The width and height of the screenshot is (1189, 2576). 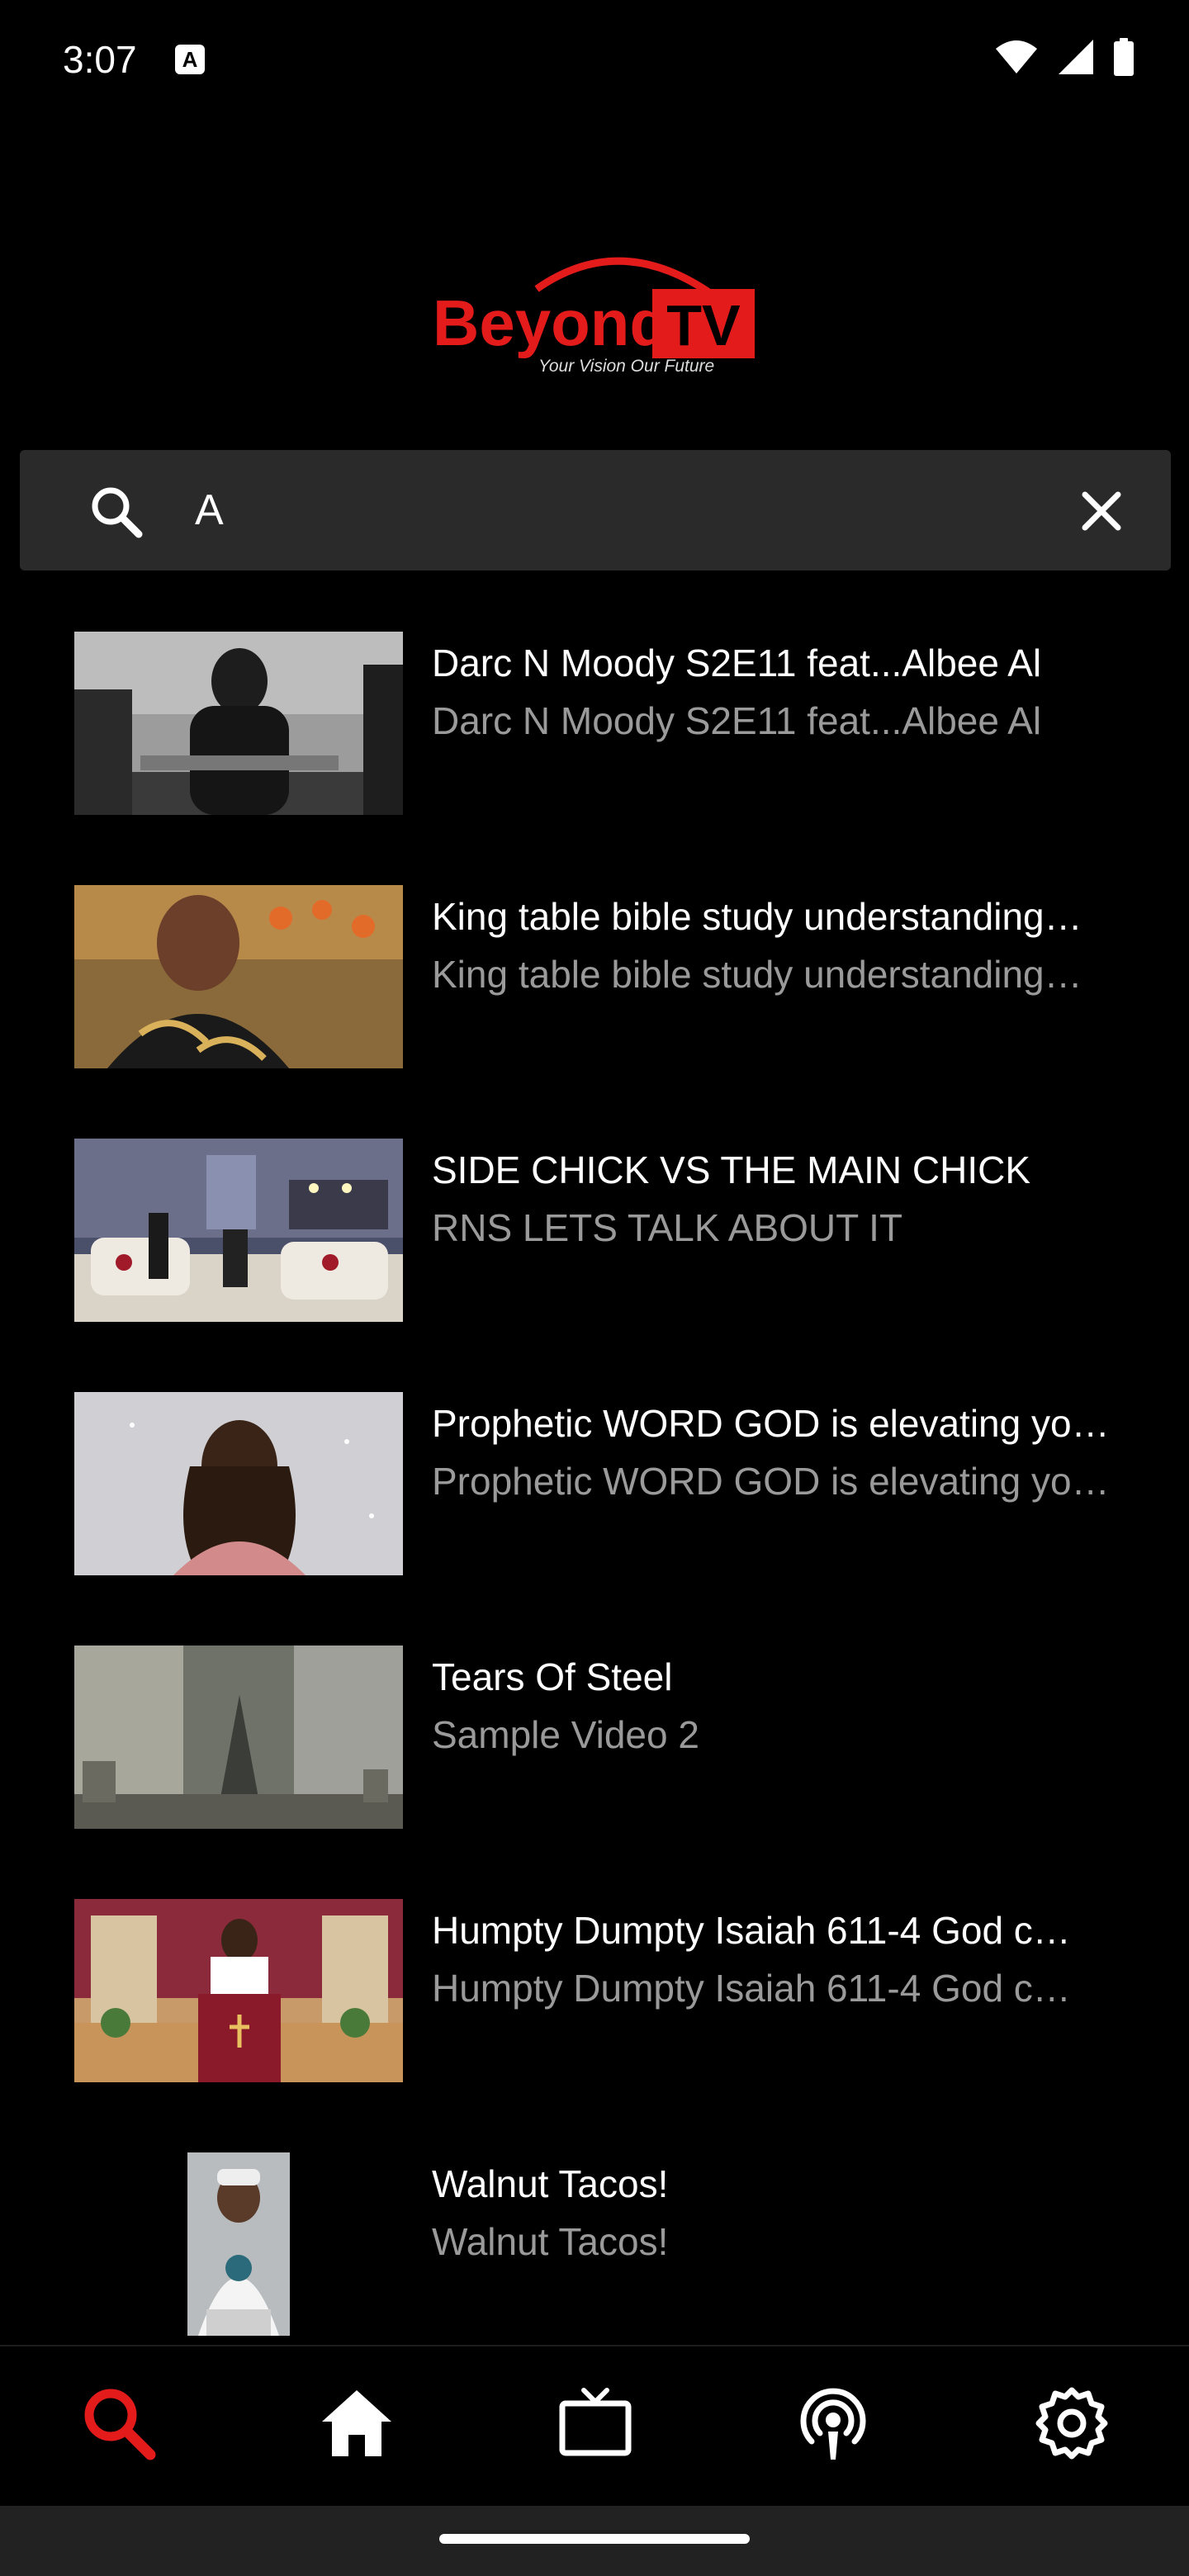 I want to click on status-bar: 3:07 A, so click(x=594, y=59).